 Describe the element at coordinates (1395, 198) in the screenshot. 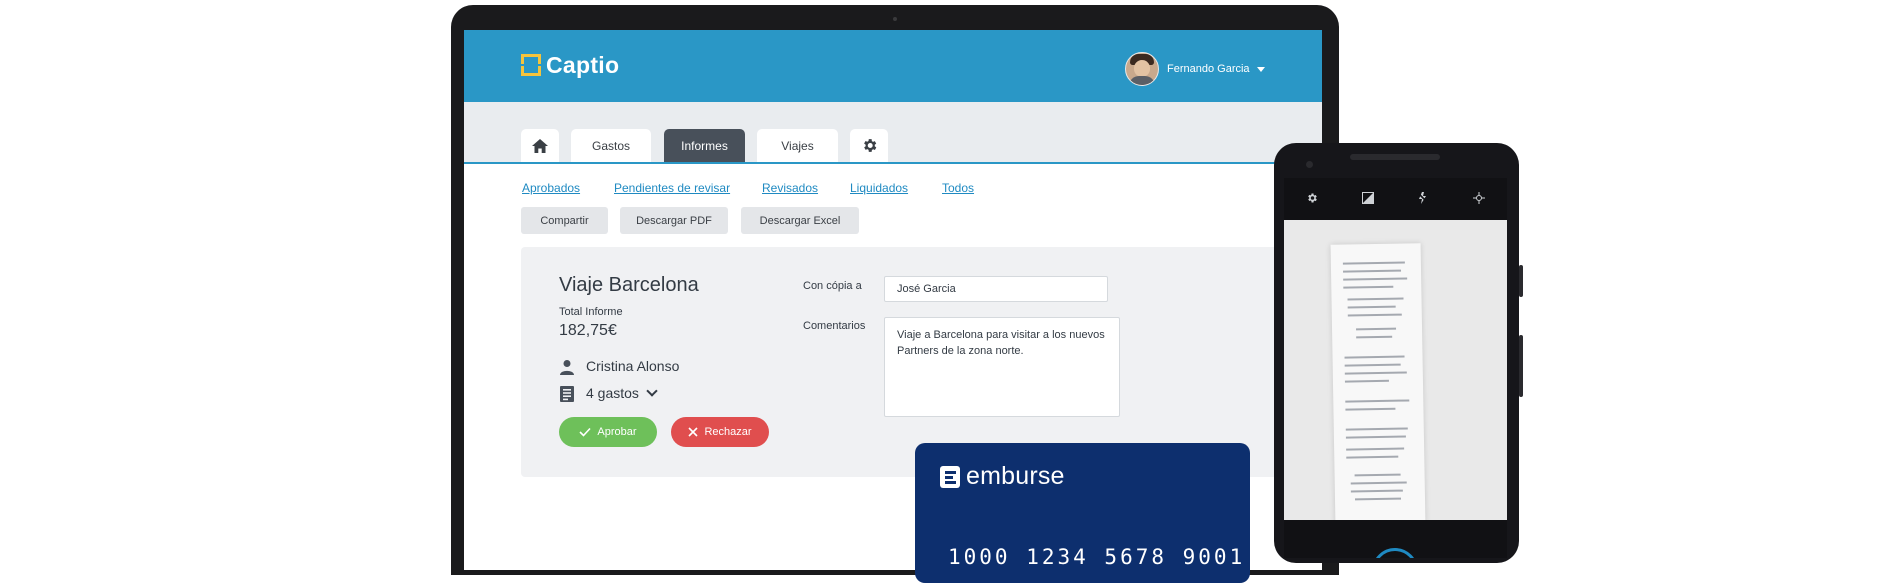

I see `camera-toolbar` at that location.